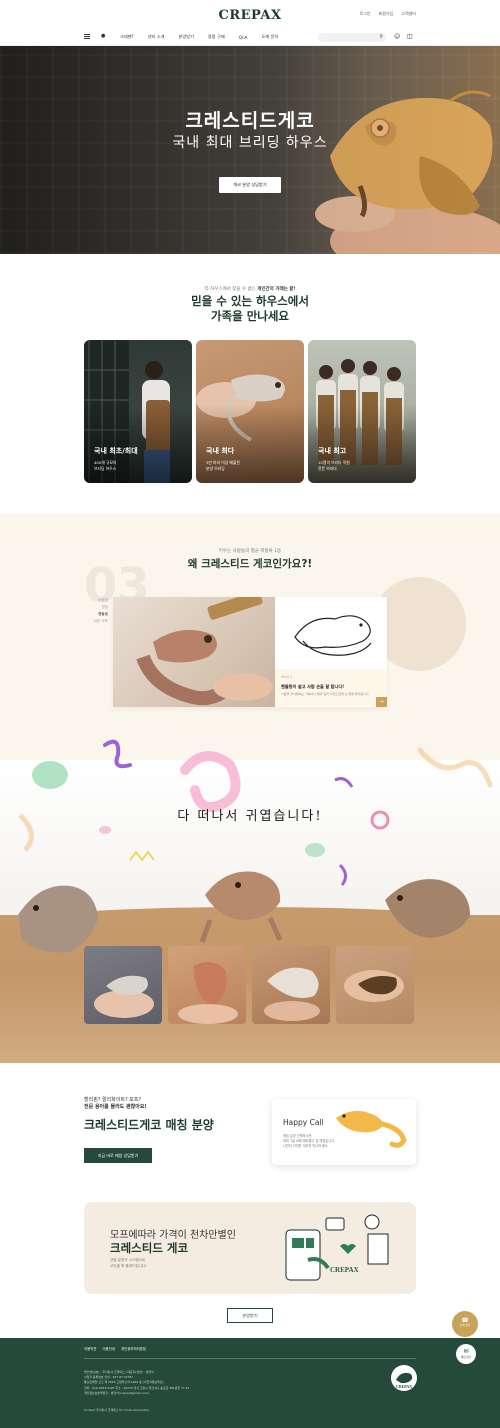 The image size is (500, 1428). I want to click on why-gecko-photo, so click(194, 648).